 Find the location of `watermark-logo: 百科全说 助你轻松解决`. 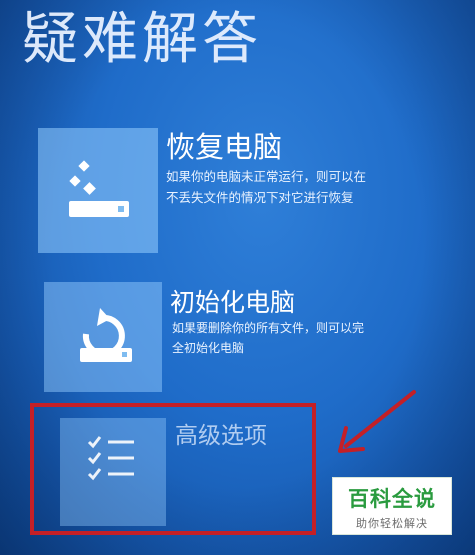

watermark-logo: 百科全说 助你轻松解决 is located at coordinates (392, 506).